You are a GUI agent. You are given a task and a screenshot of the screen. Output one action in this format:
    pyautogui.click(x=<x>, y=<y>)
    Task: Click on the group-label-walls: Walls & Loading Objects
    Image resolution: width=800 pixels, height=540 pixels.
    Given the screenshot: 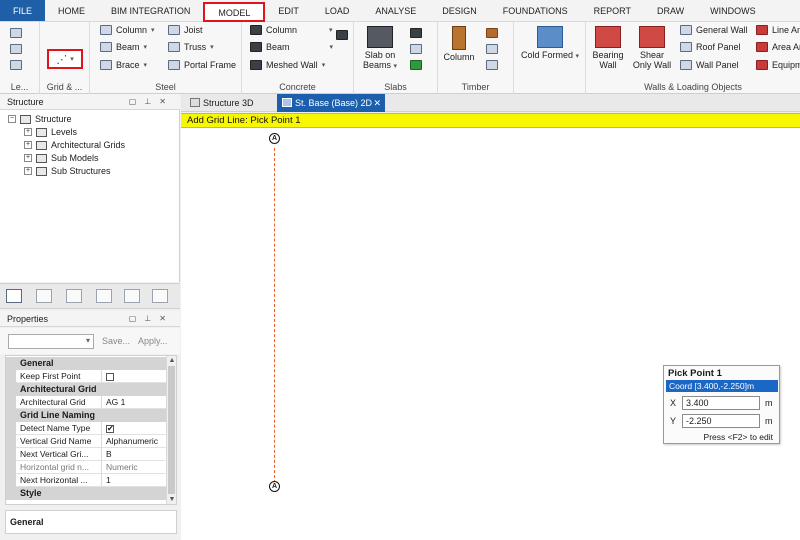 What is the action you would take?
    pyautogui.click(x=693, y=87)
    